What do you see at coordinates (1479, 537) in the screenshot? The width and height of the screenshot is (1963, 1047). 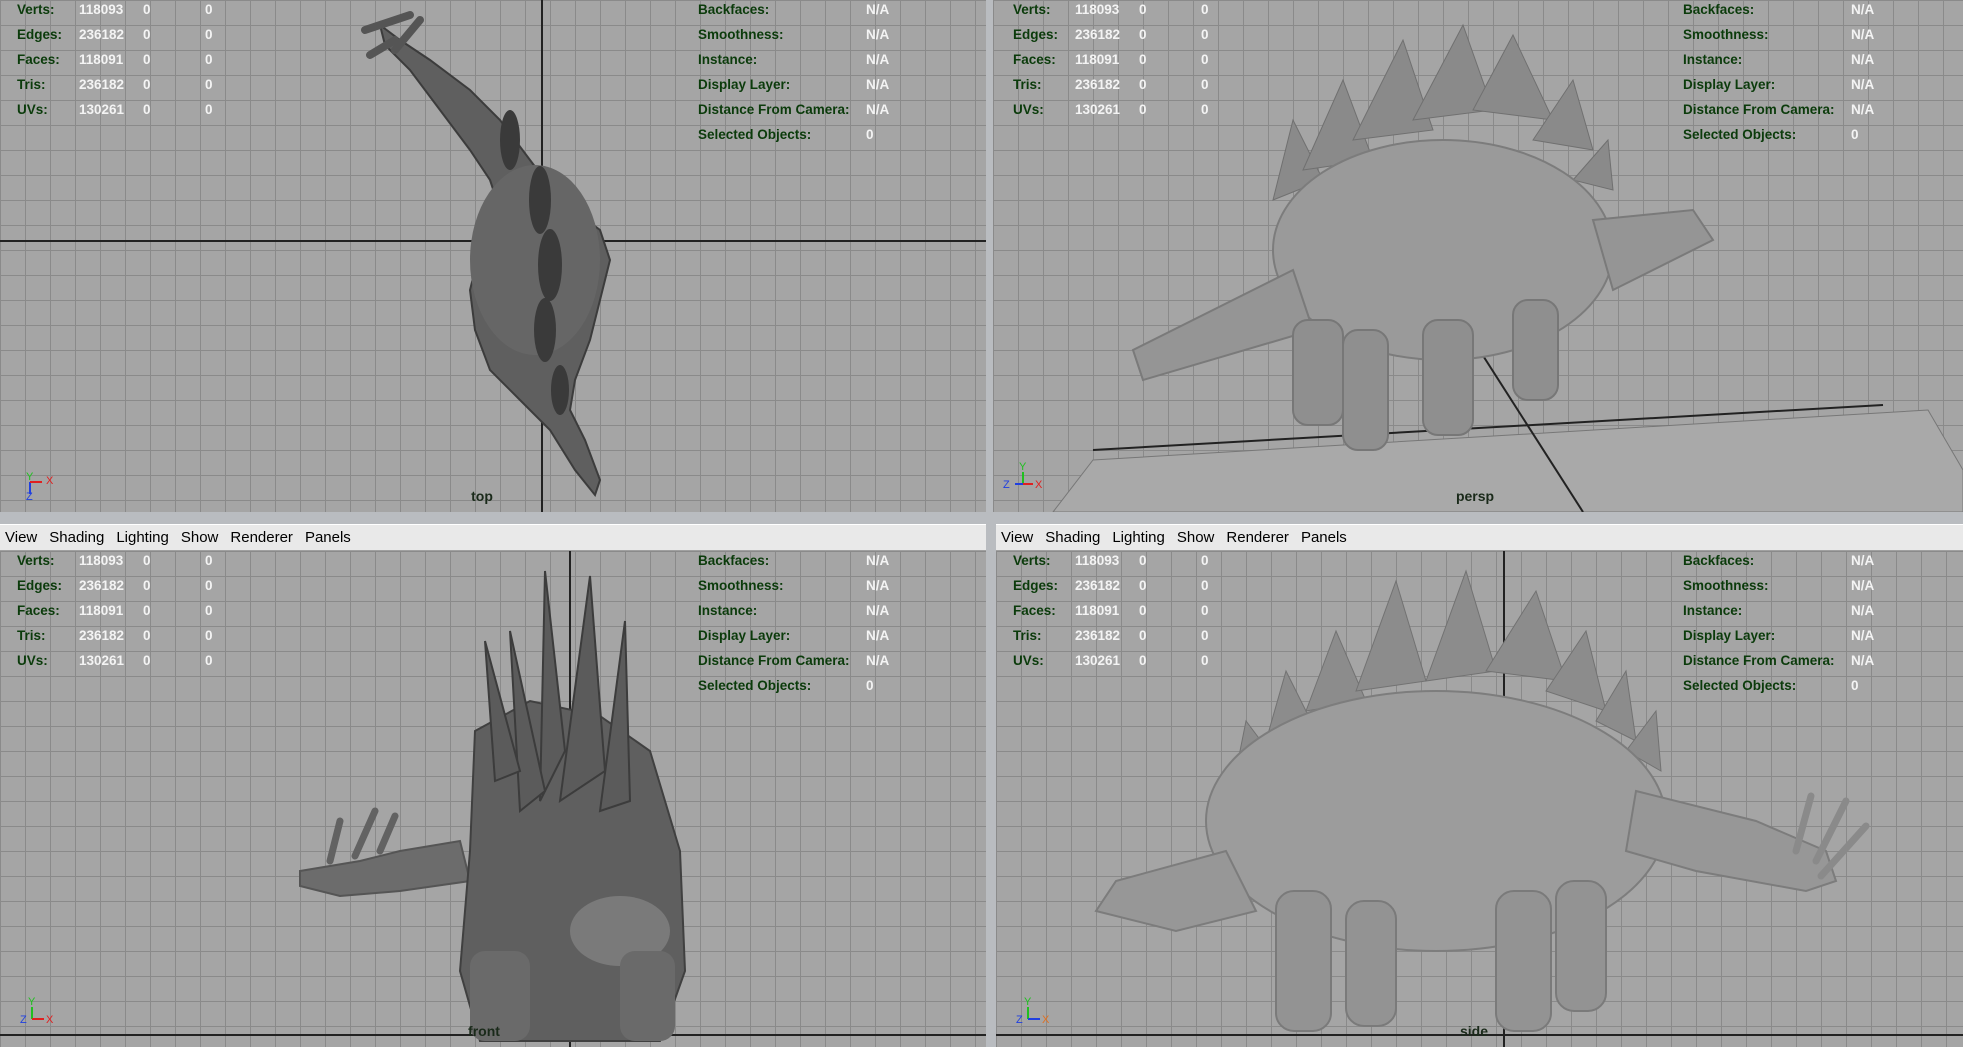 I see `panel-menu-bar: View Shading Lighting Show Renderer Panels` at bounding box center [1479, 537].